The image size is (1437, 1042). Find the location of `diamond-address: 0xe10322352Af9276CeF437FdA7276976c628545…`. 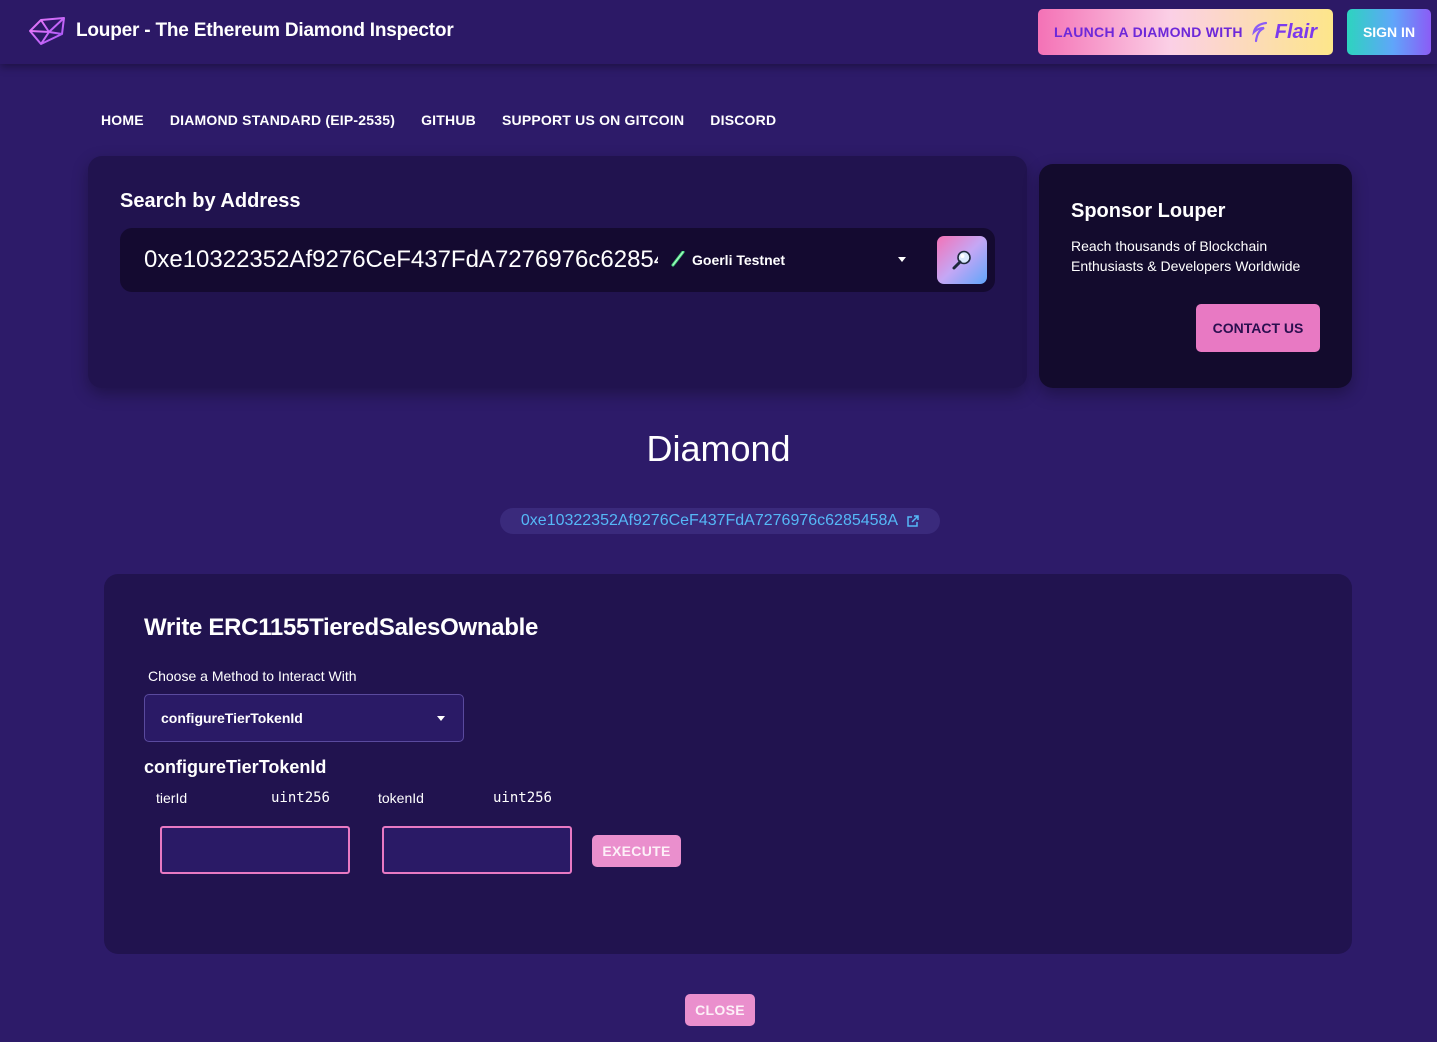

diamond-address: 0xe10322352Af9276CeF437FdA7276976c628545… is located at coordinates (709, 520).